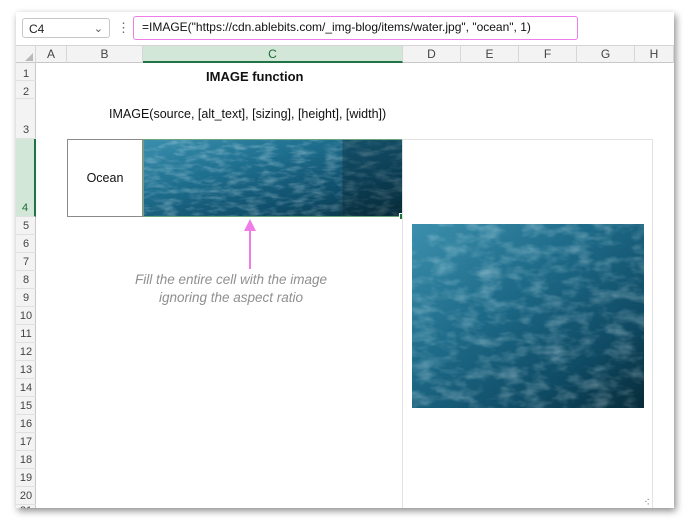  What do you see at coordinates (26, 226) in the screenshot?
I see `row-header-5: 5` at bounding box center [26, 226].